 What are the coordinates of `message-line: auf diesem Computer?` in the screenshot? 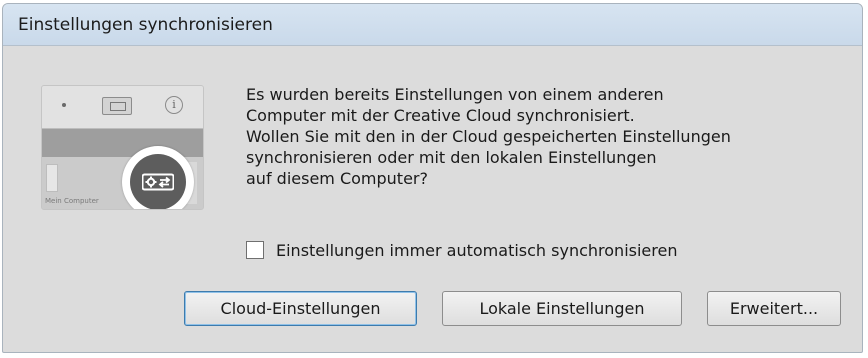 It's located at (337, 178).